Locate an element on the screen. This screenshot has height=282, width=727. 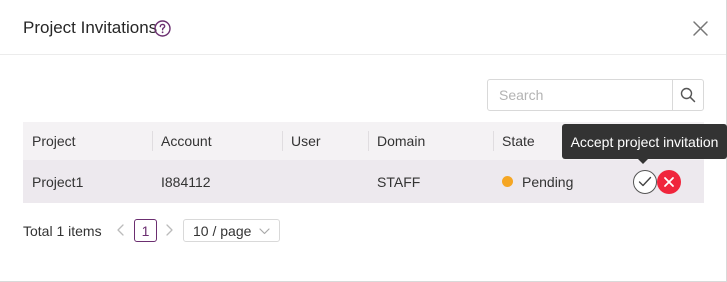
dialog-title: Project Invitations is located at coordinates (90, 27).